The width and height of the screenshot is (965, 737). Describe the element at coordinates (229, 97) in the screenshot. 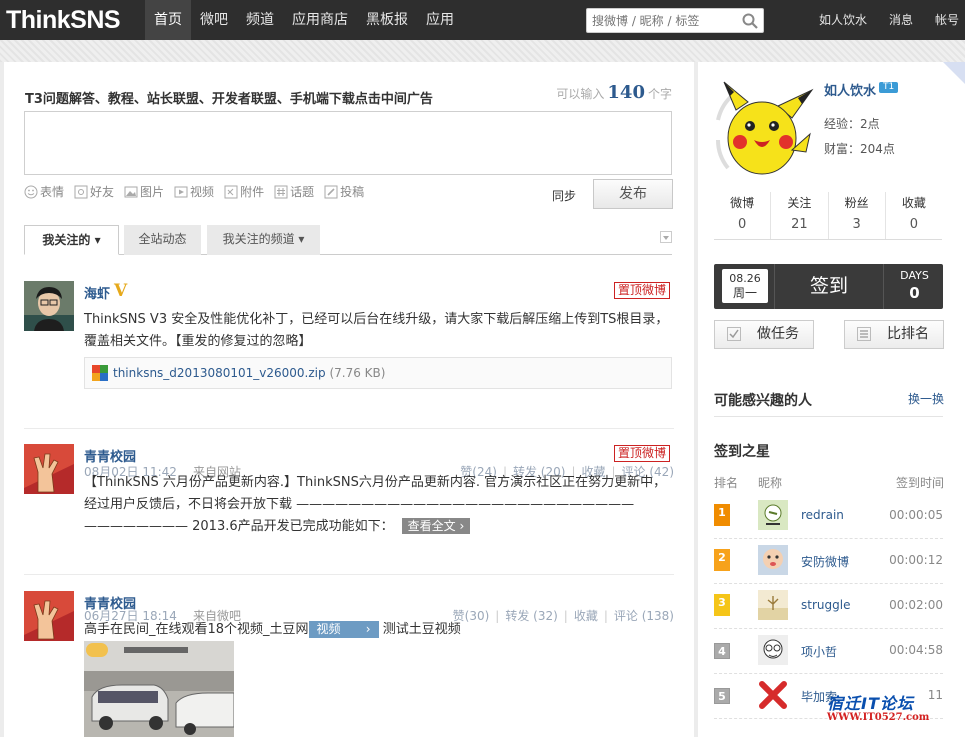

I see `composer-title: T3问题解答、教程、站长联盟、开发者联盟、手机端下载点击中间广告` at that location.